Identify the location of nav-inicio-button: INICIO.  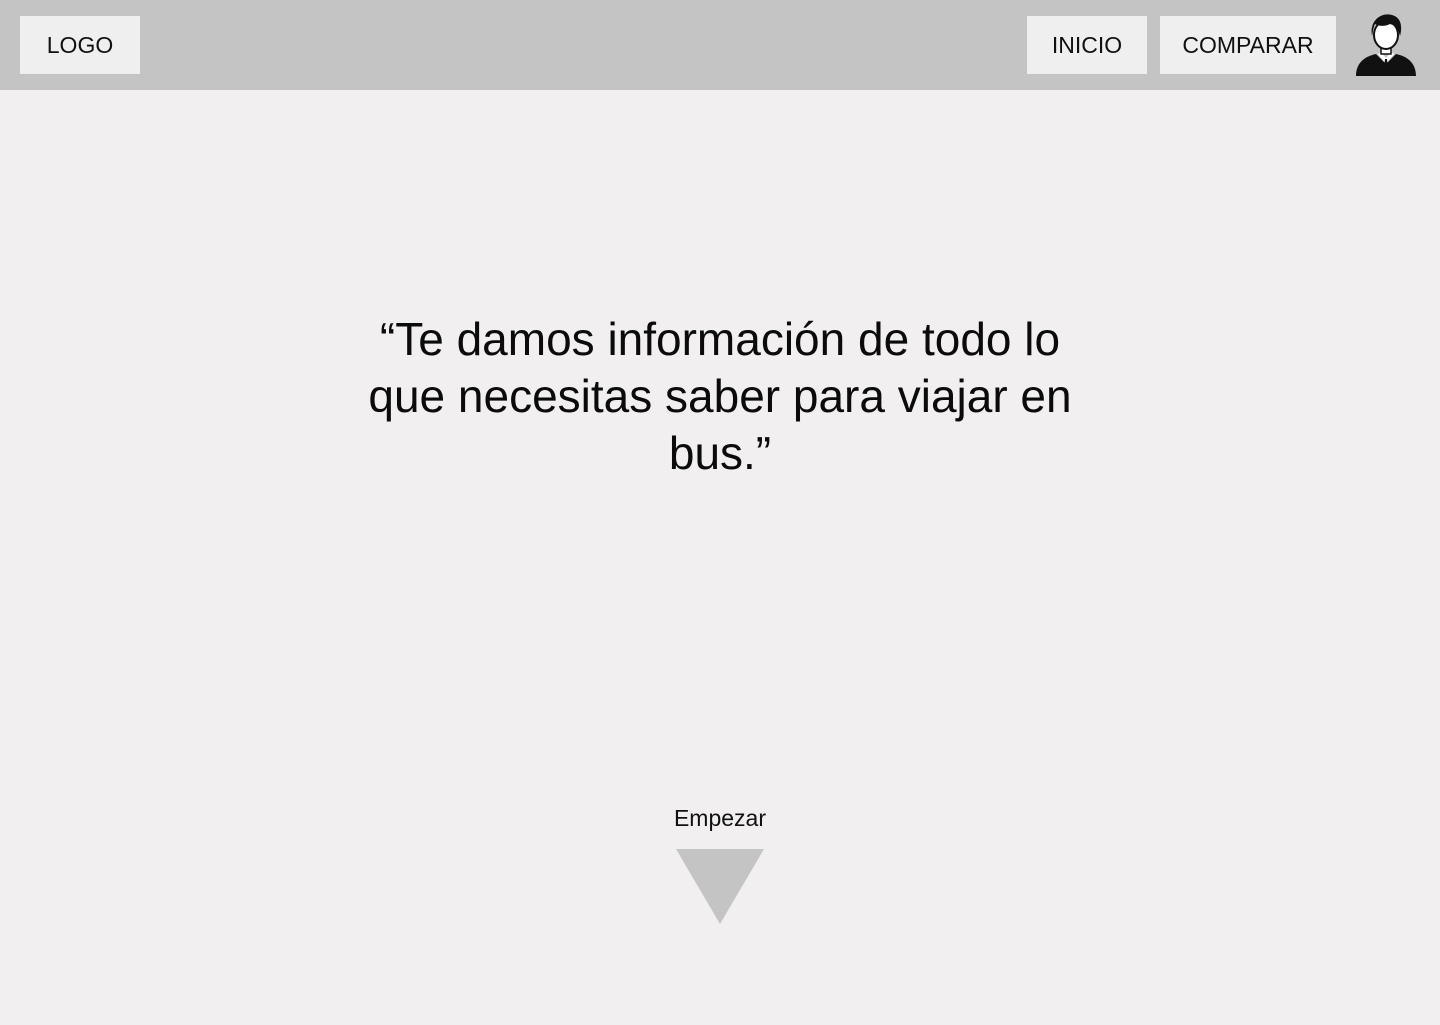
(1087, 45).